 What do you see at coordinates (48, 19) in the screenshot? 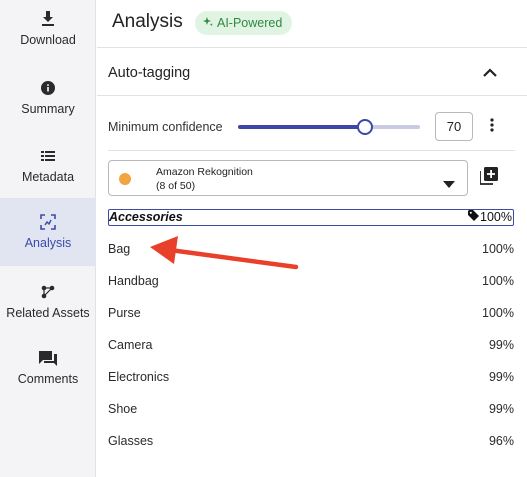
I see `download-icon` at bounding box center [48, 19].